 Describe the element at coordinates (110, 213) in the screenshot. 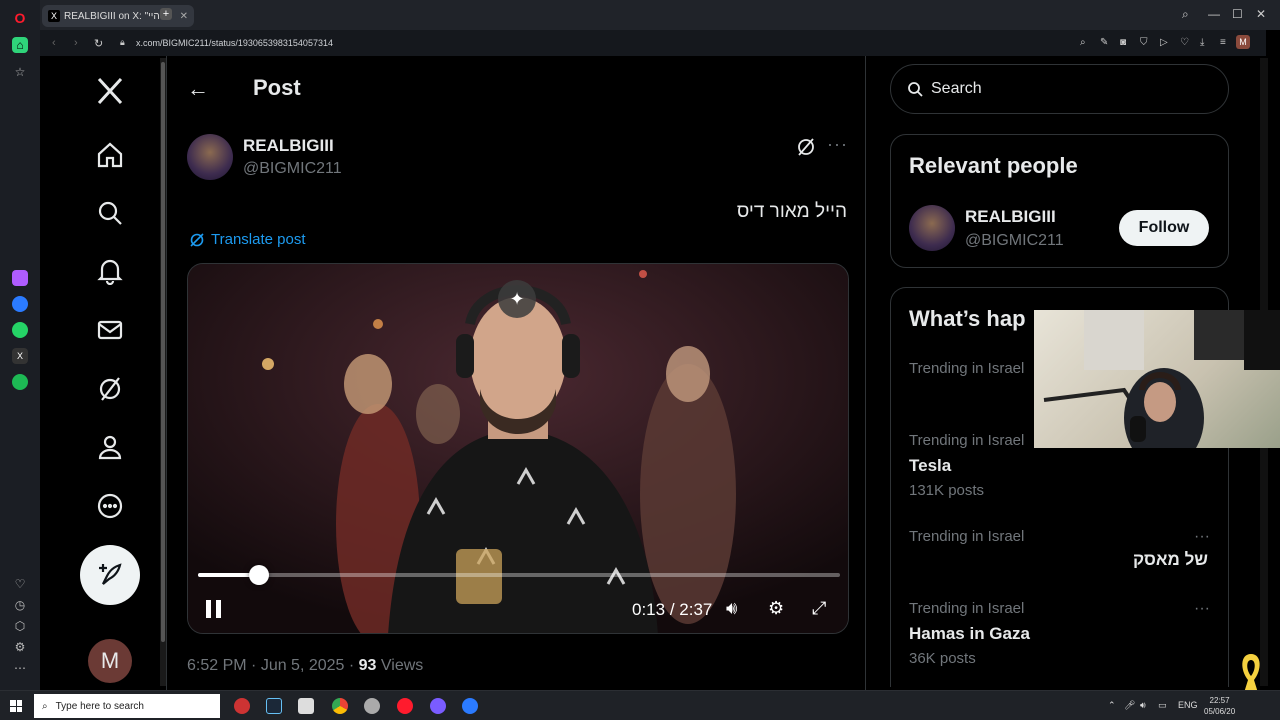

I see `explore-search-icon` at that location.